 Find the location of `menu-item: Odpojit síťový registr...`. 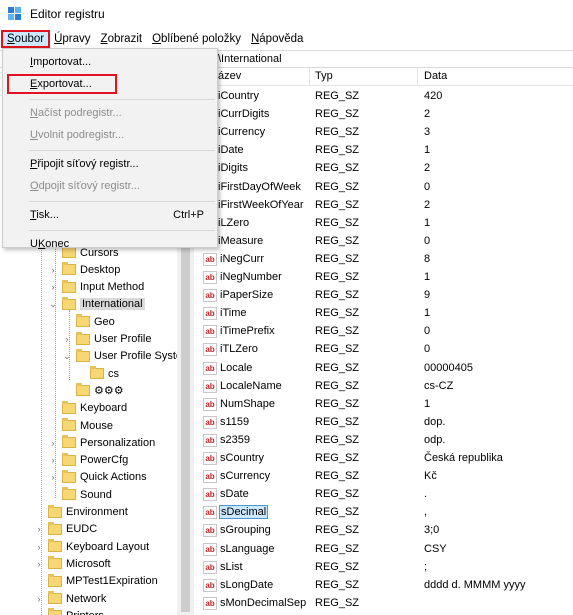

menu-item: Odpojit síťový registr... is located at coordinates (110, 186).